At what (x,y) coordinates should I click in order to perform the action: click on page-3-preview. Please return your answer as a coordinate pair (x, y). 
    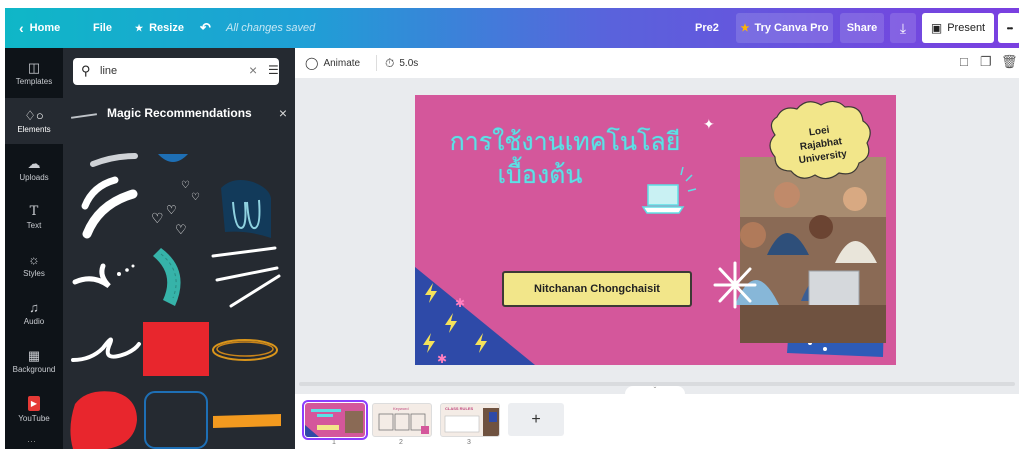
    Looking at the image, I should click on (471, 422).